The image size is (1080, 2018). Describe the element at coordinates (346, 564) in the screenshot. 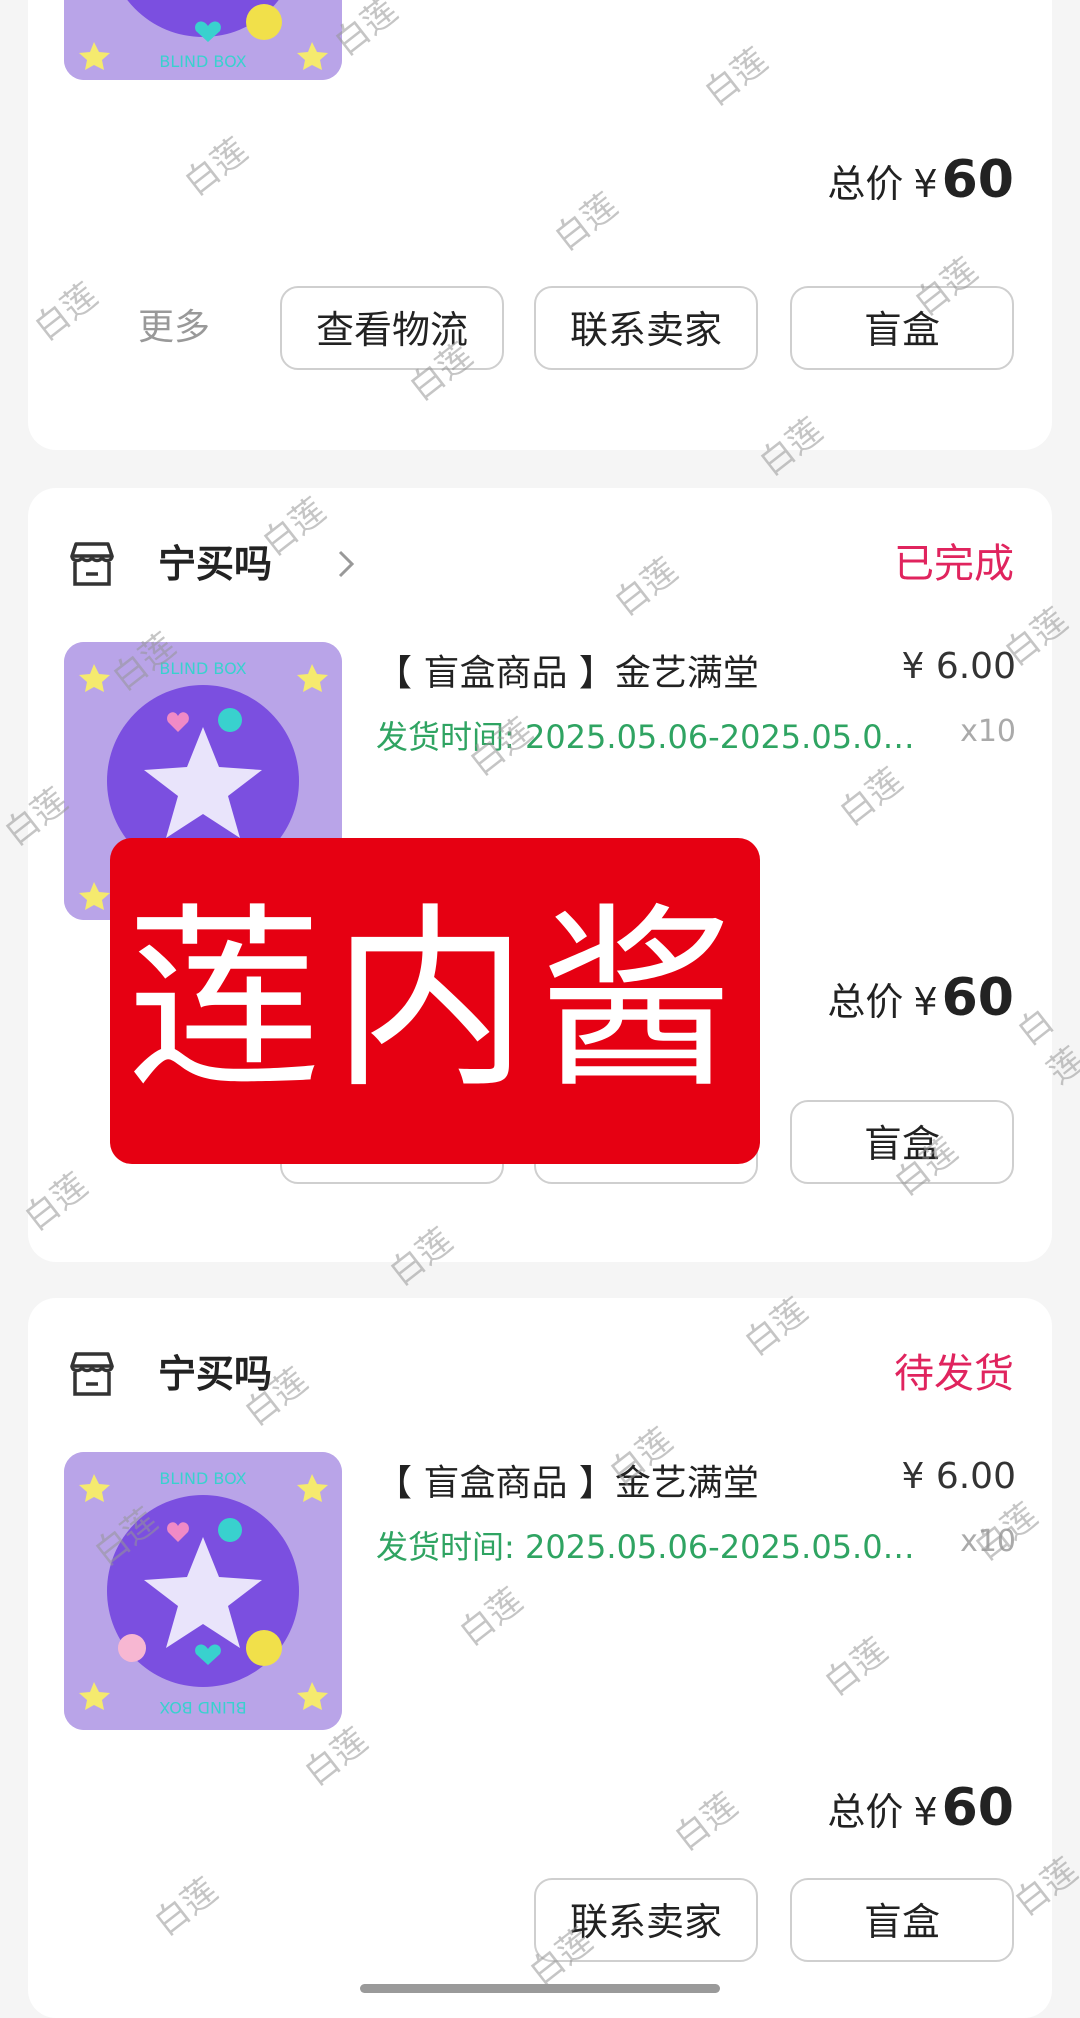

I see `chevron-right-icon` at that location.